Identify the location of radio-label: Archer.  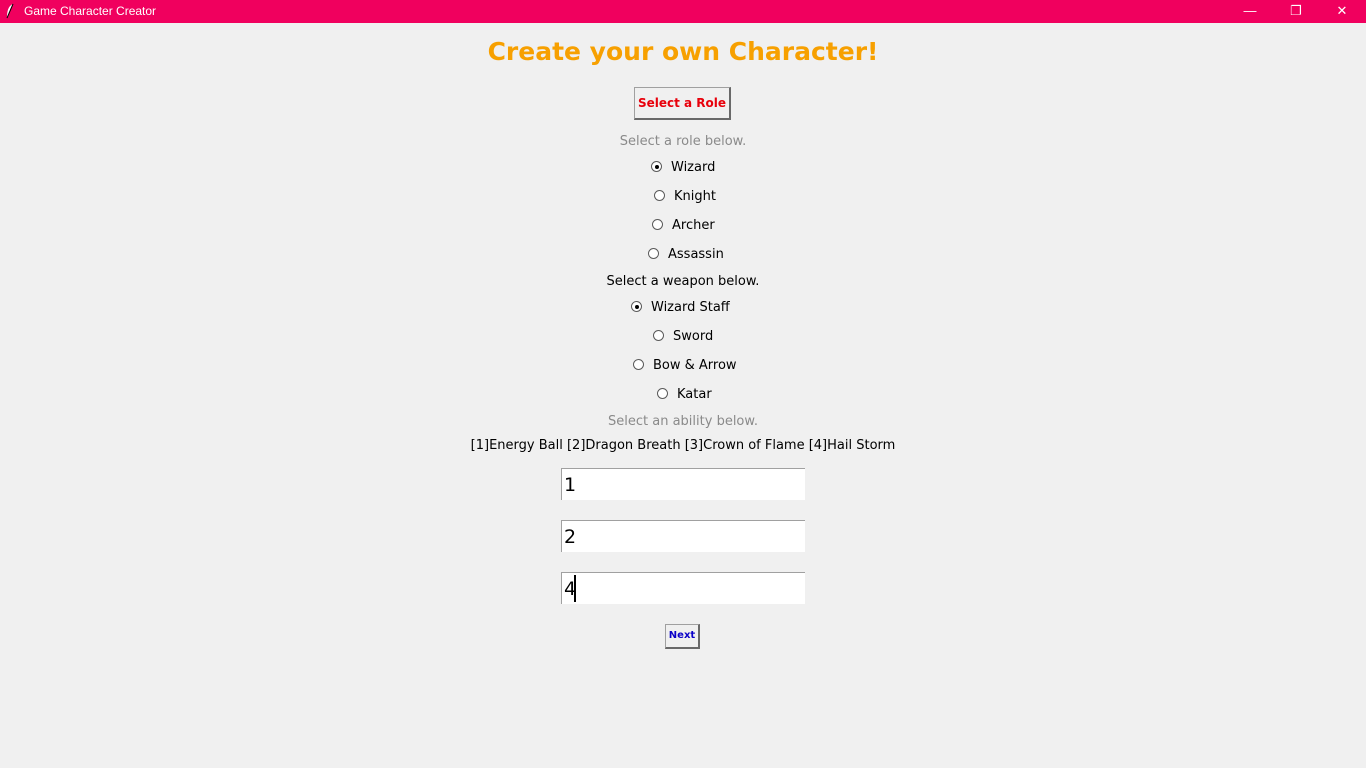
(693, 225).